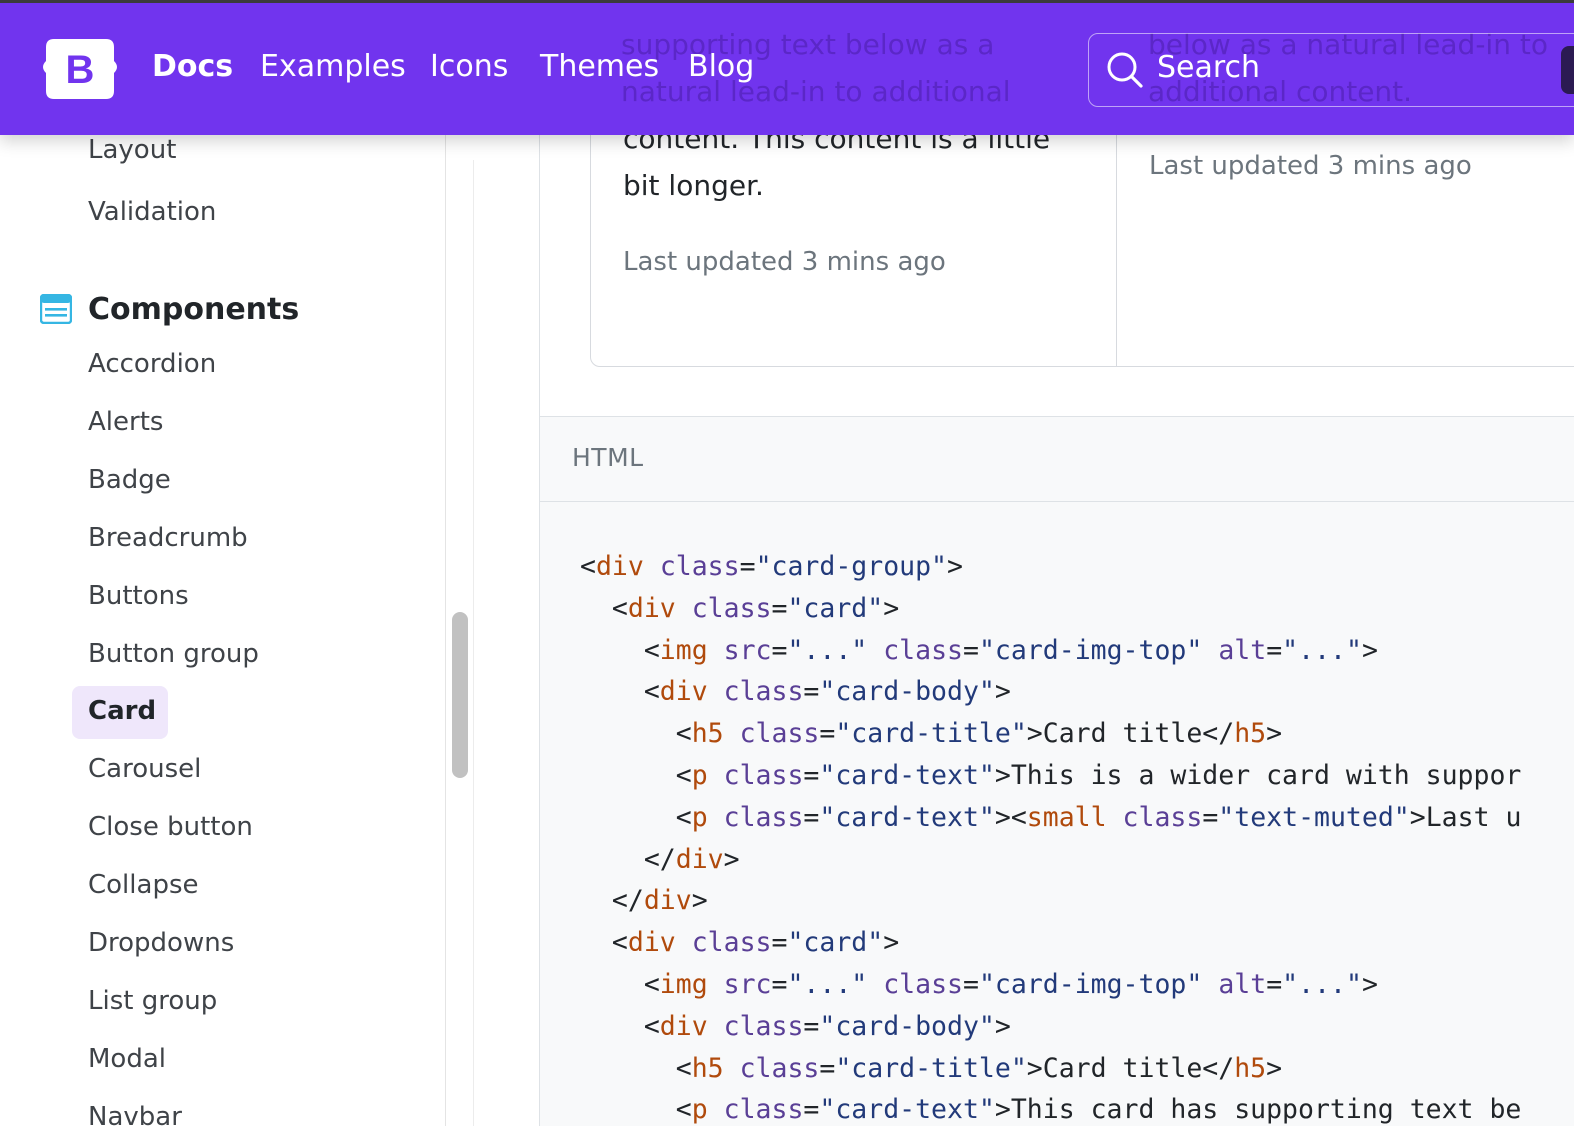 The image size is (1574, 1126). What do you see at coordinates (816, 91) in the screenshot?
I see `scrolled-text-behind: natural lead-in to additional` at bounding box center [816, 91].